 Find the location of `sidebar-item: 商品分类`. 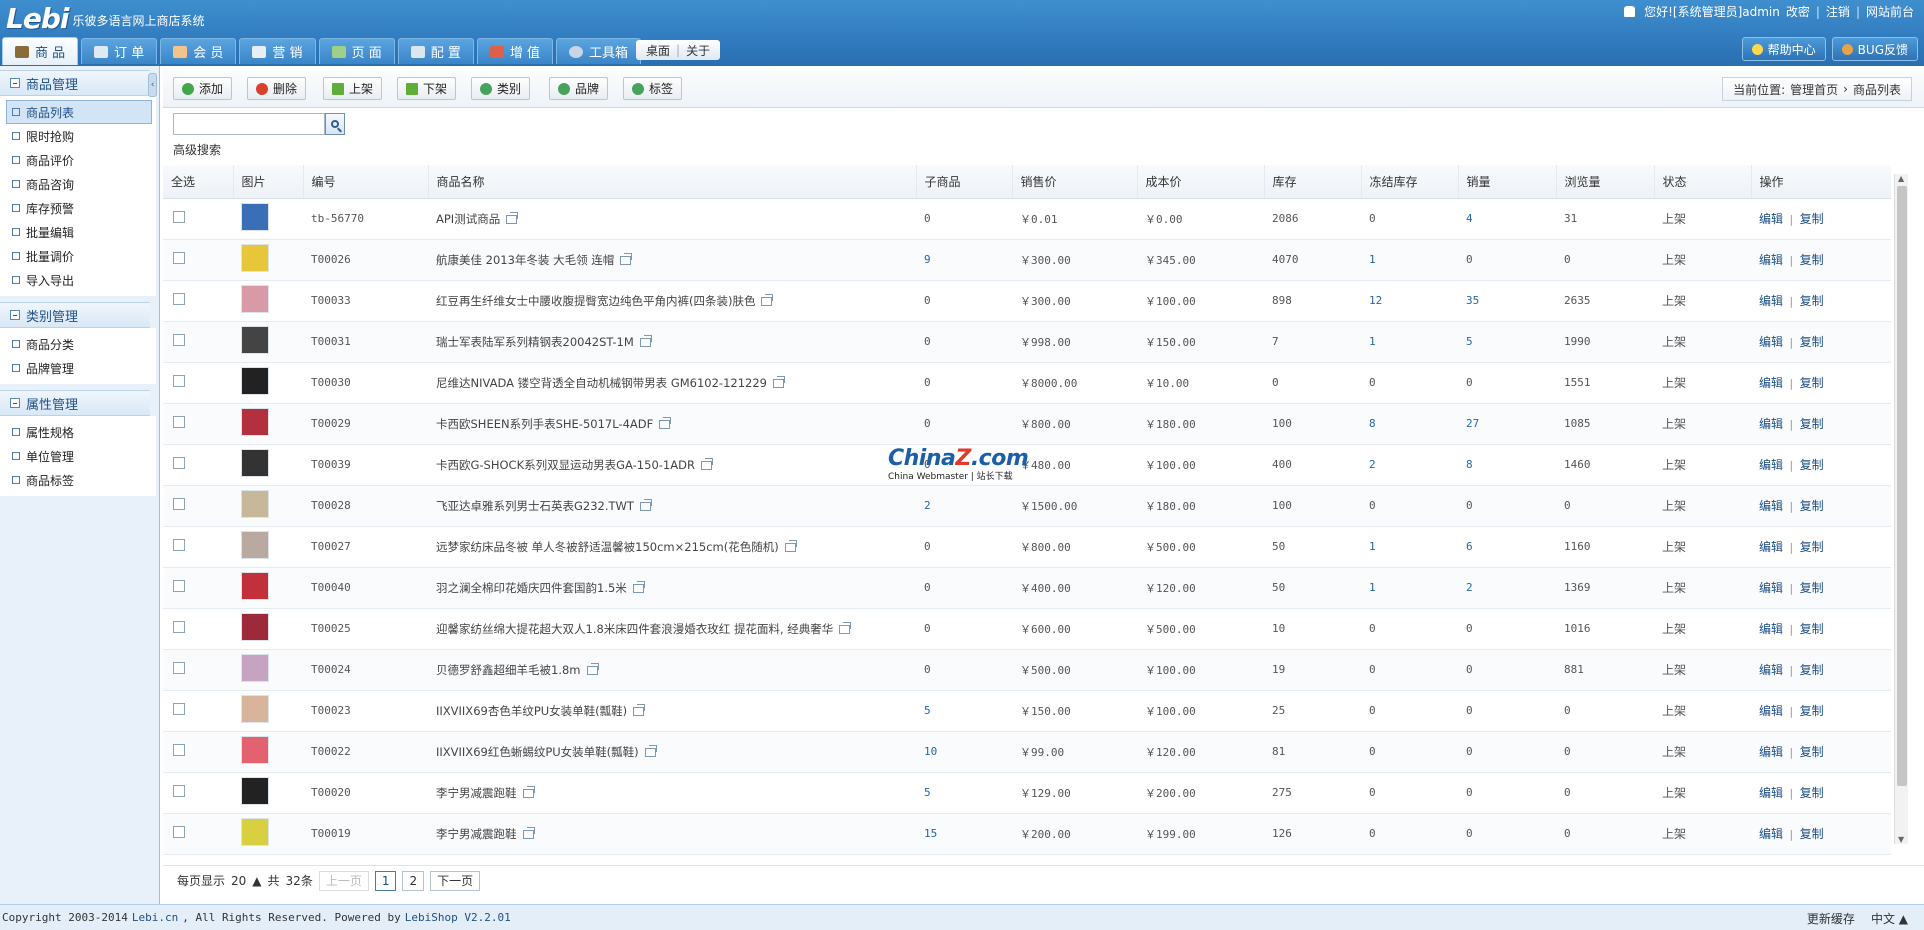

sidebar-item: 商品分类 is located at coordinates (78, 344).